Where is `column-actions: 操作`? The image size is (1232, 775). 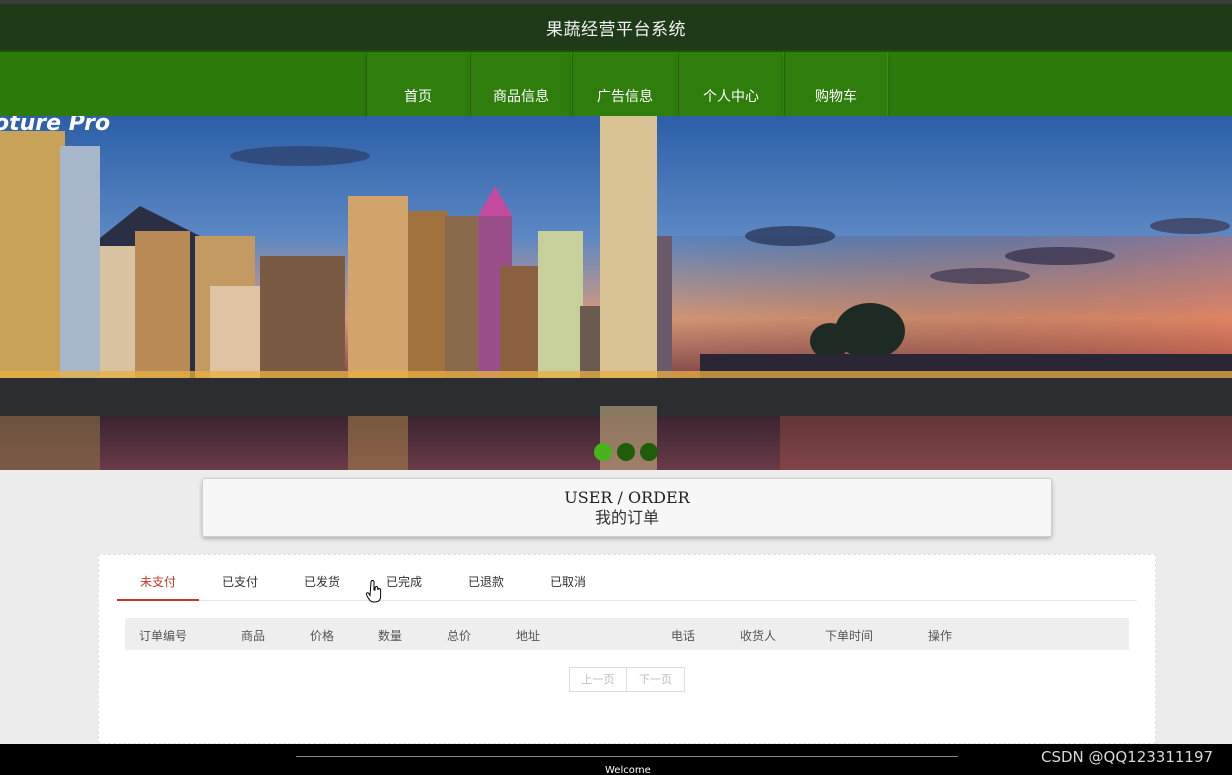 column-actions: 操作 is located at coordinates (940, 636).